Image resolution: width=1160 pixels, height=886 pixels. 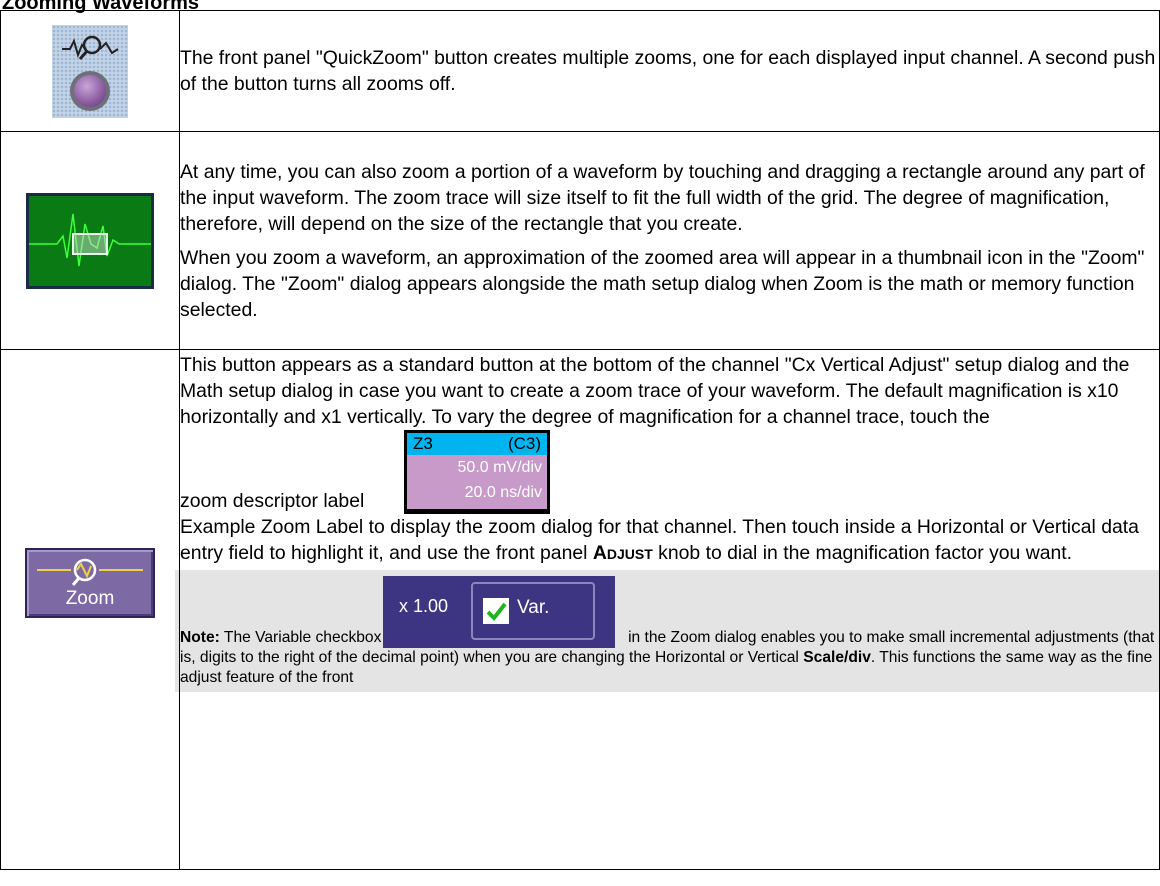 I want to click on quickzoom-button-image, so click(x=90, y=71).